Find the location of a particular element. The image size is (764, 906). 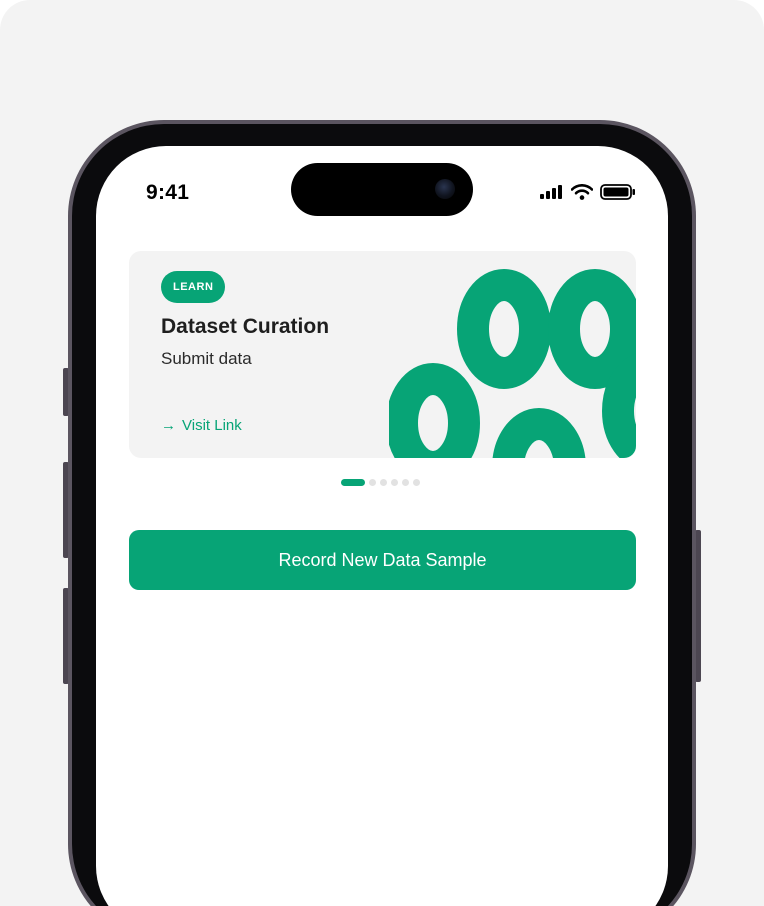

carousel-pagination is located at coordinates (380, 482).